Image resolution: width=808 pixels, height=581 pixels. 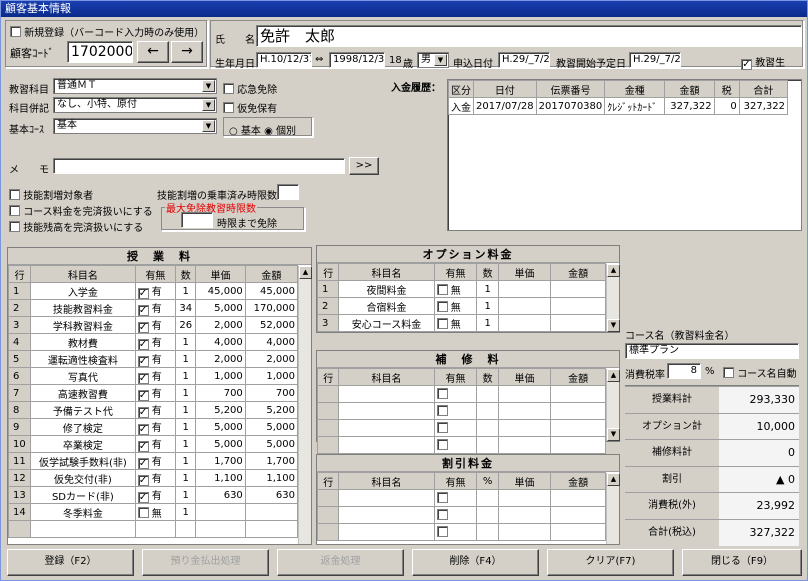 I want to click on lesson-row: 14 冬季料金 無 1, so click(x=153, y=512).